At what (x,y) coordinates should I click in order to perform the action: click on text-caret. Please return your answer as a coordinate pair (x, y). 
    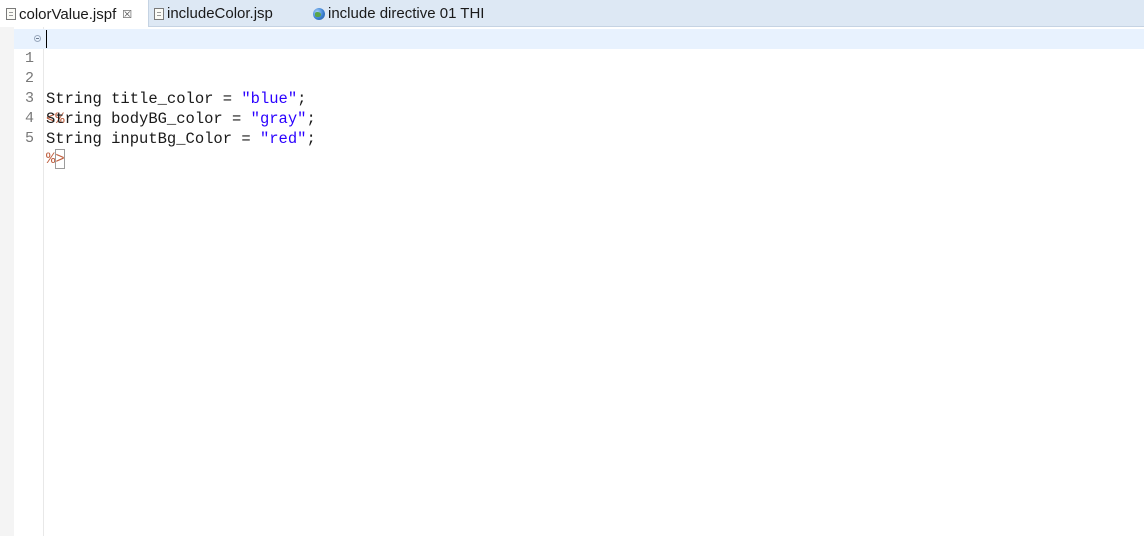
    Looking at the image, I should click on (46, 39).